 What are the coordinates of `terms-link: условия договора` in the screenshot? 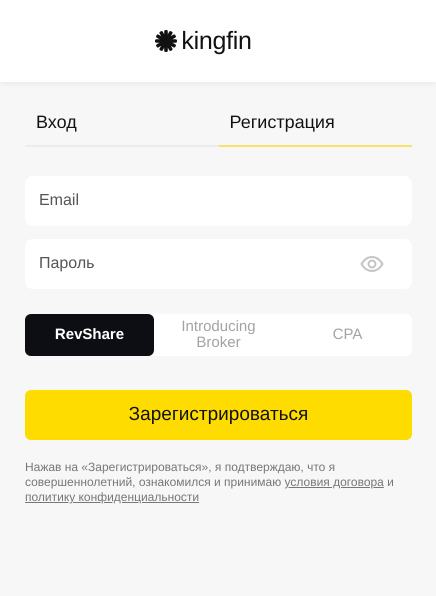 It's located at (334, 482).